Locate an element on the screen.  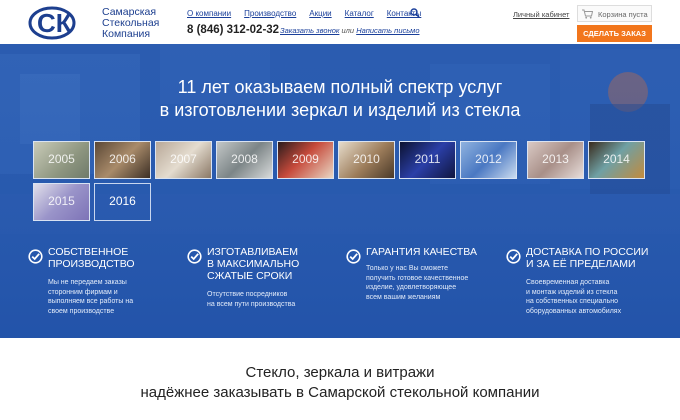
year-2012-thumb: 2012 is located at coordinates (488, 160).